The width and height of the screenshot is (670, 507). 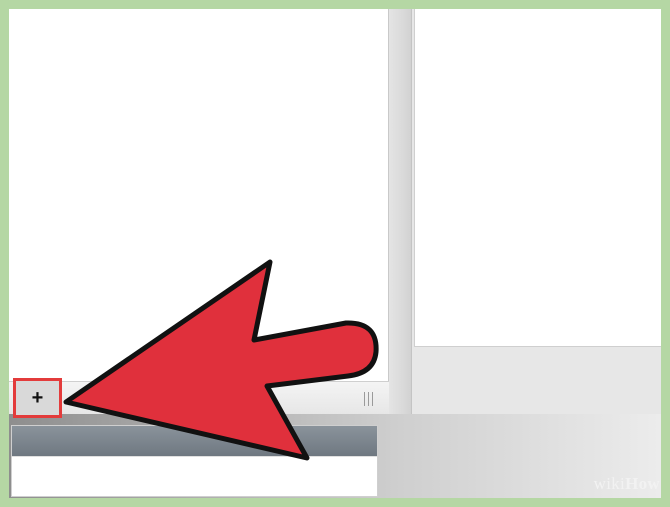 What do you see at coordinates (199, 398) in the screenshot?
I see `bottom-toolbar` at bounding box center [199, 398].